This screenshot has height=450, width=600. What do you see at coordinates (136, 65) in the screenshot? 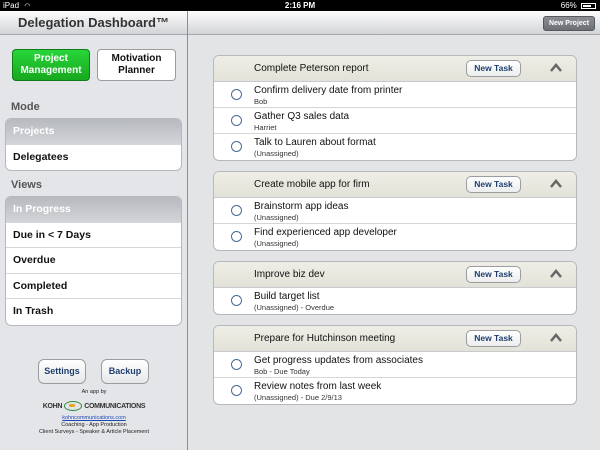
I see `segment-motivation-planner: Motivation Planner` at bounding box center [136, 65].